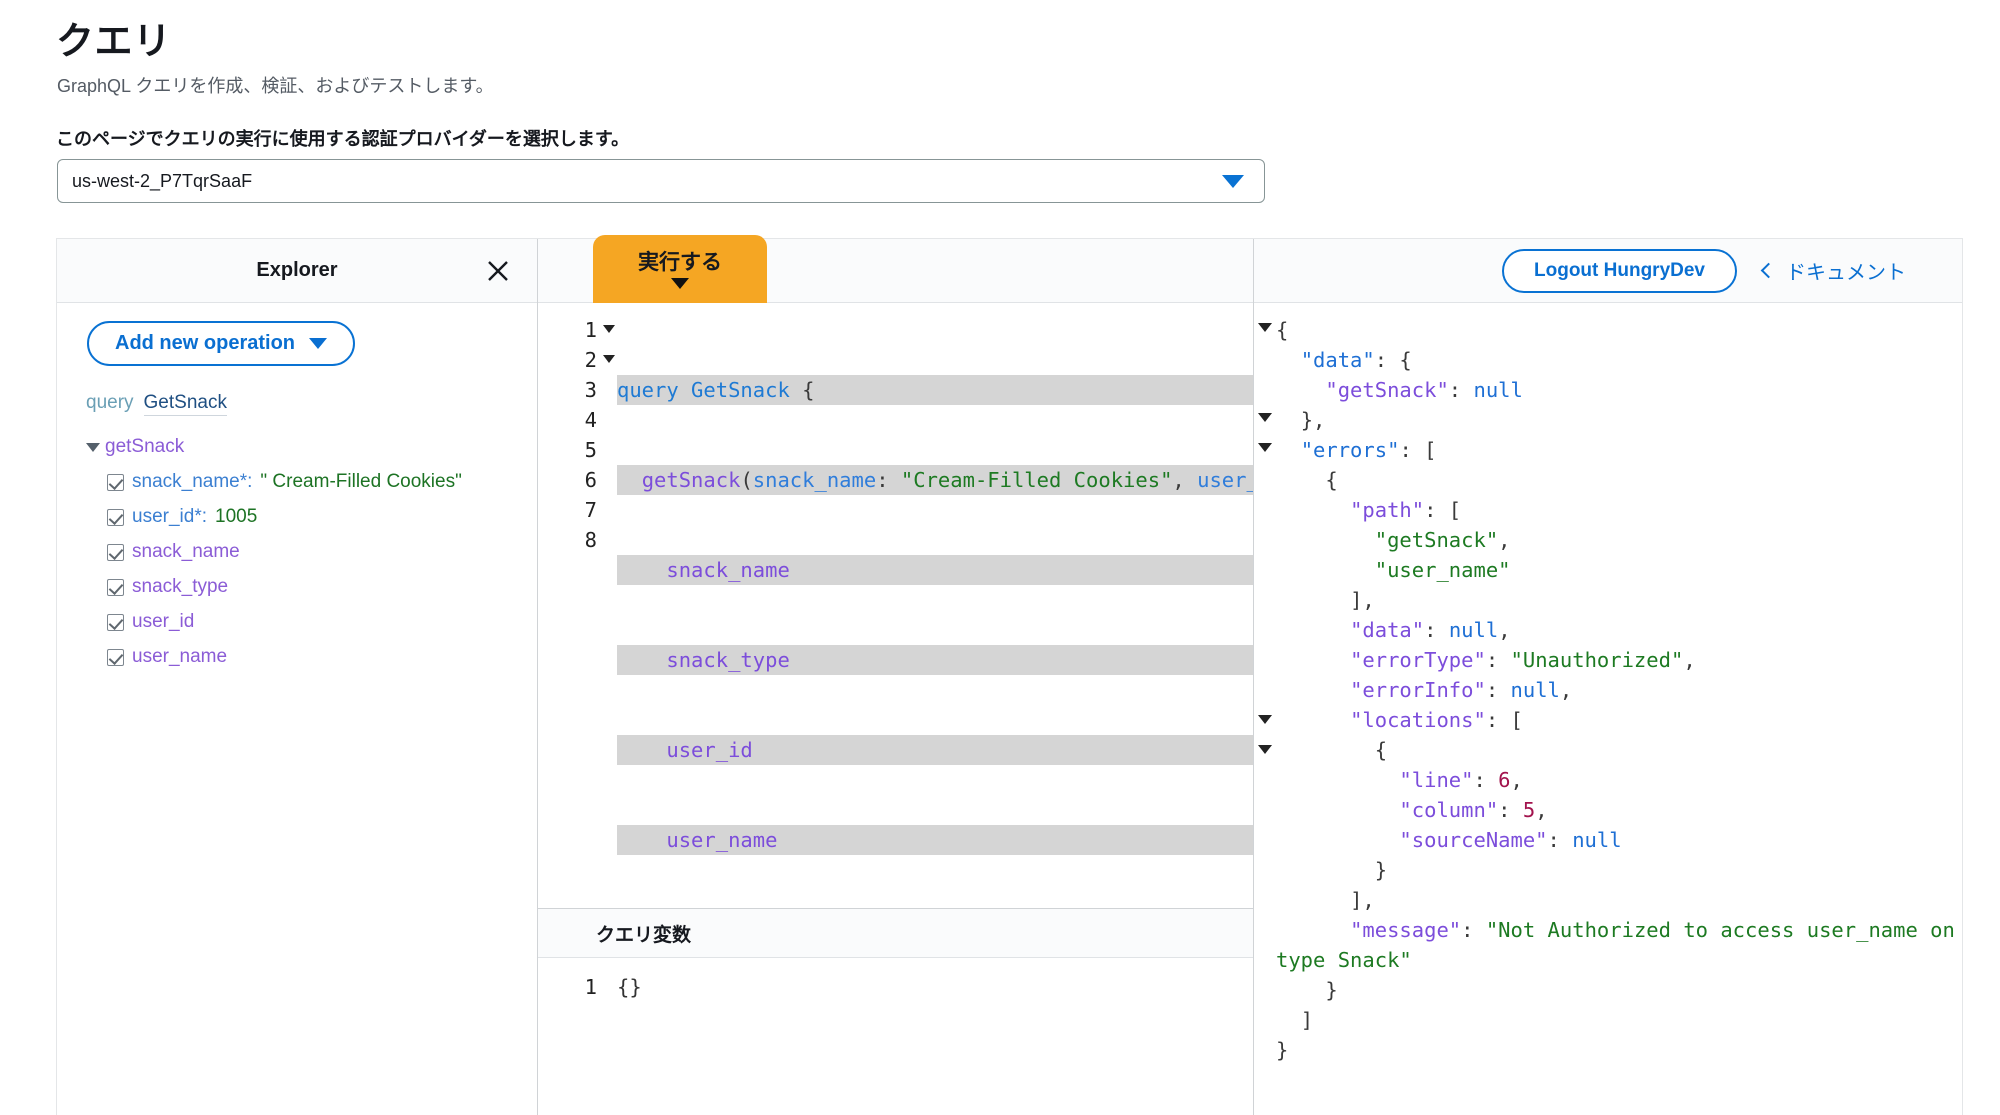 The width and height of the screenshot is (2000, 1115). Describe the element at coordinates (895, 933) in the screenshot. I see `query-variables-header: クエリ変数` at that location.